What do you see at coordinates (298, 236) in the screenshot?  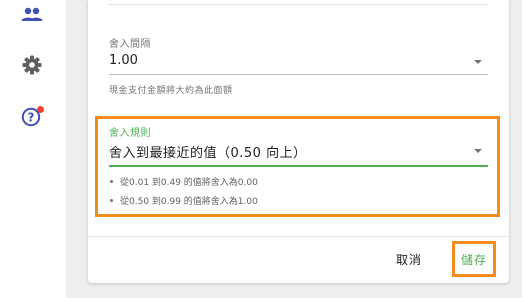 I see `footer-divider` at bounding box center [298, 236].